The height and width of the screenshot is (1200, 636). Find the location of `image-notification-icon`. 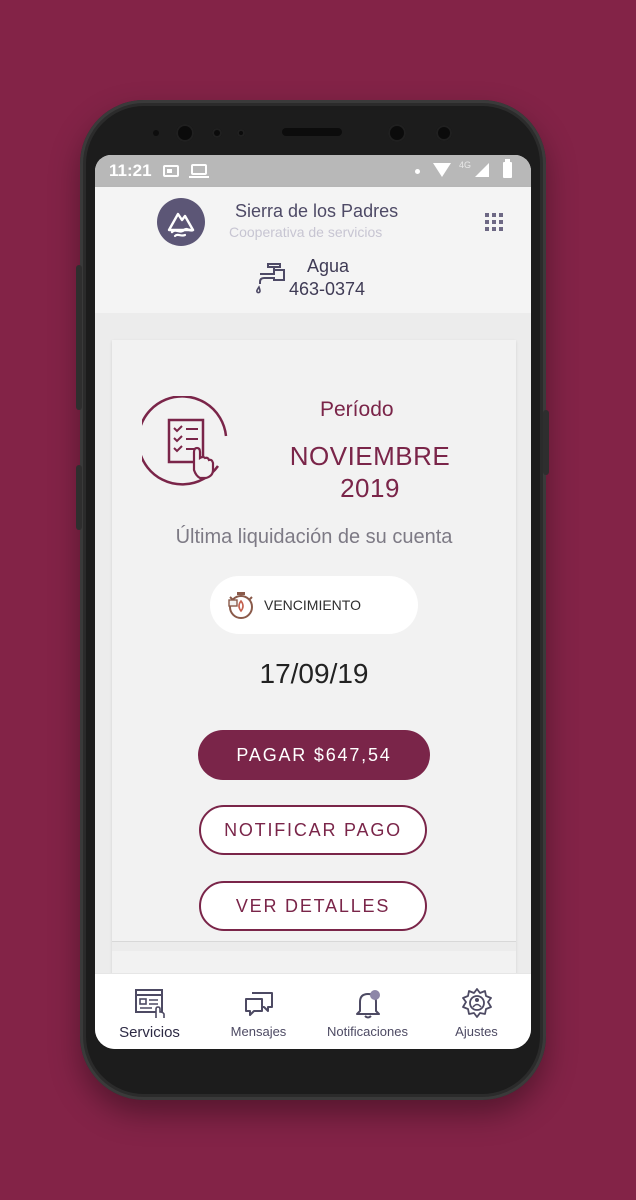

image-notification-icon is located at coordinates (171, 171).